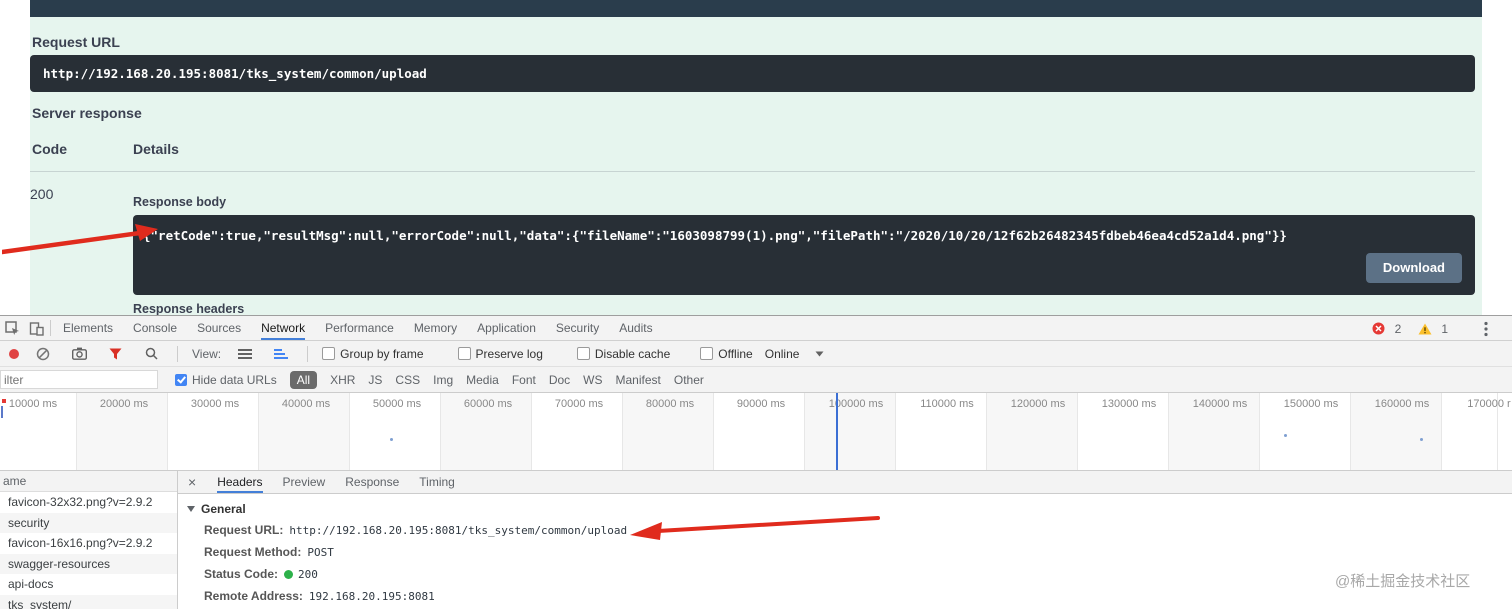 Image resolution: width=1512 pixels, height=609 pixels. Describe the element at coordinates (437, 482) in the screenshot. I see `details-tab-timing: Timing` at that location.